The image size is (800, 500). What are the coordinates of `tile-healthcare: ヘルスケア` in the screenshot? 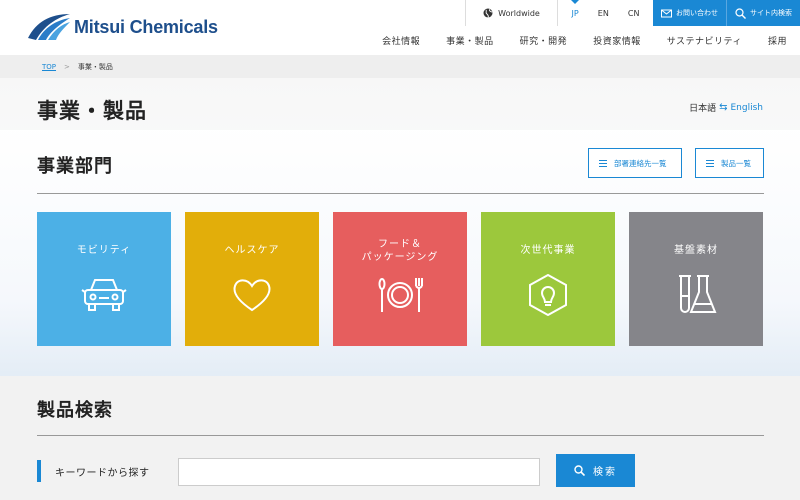 It's located at (252, 279).